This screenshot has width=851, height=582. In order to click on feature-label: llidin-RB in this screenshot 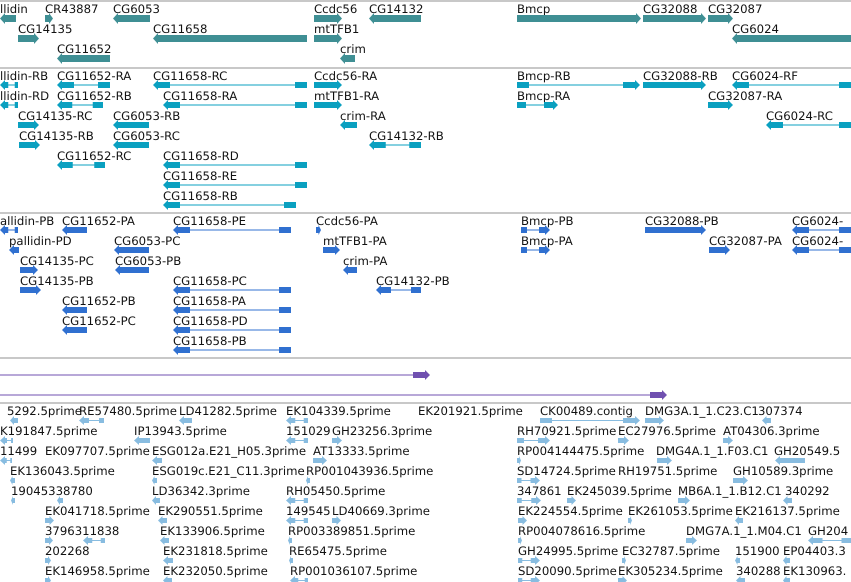, I will do `click(24, 76)`.